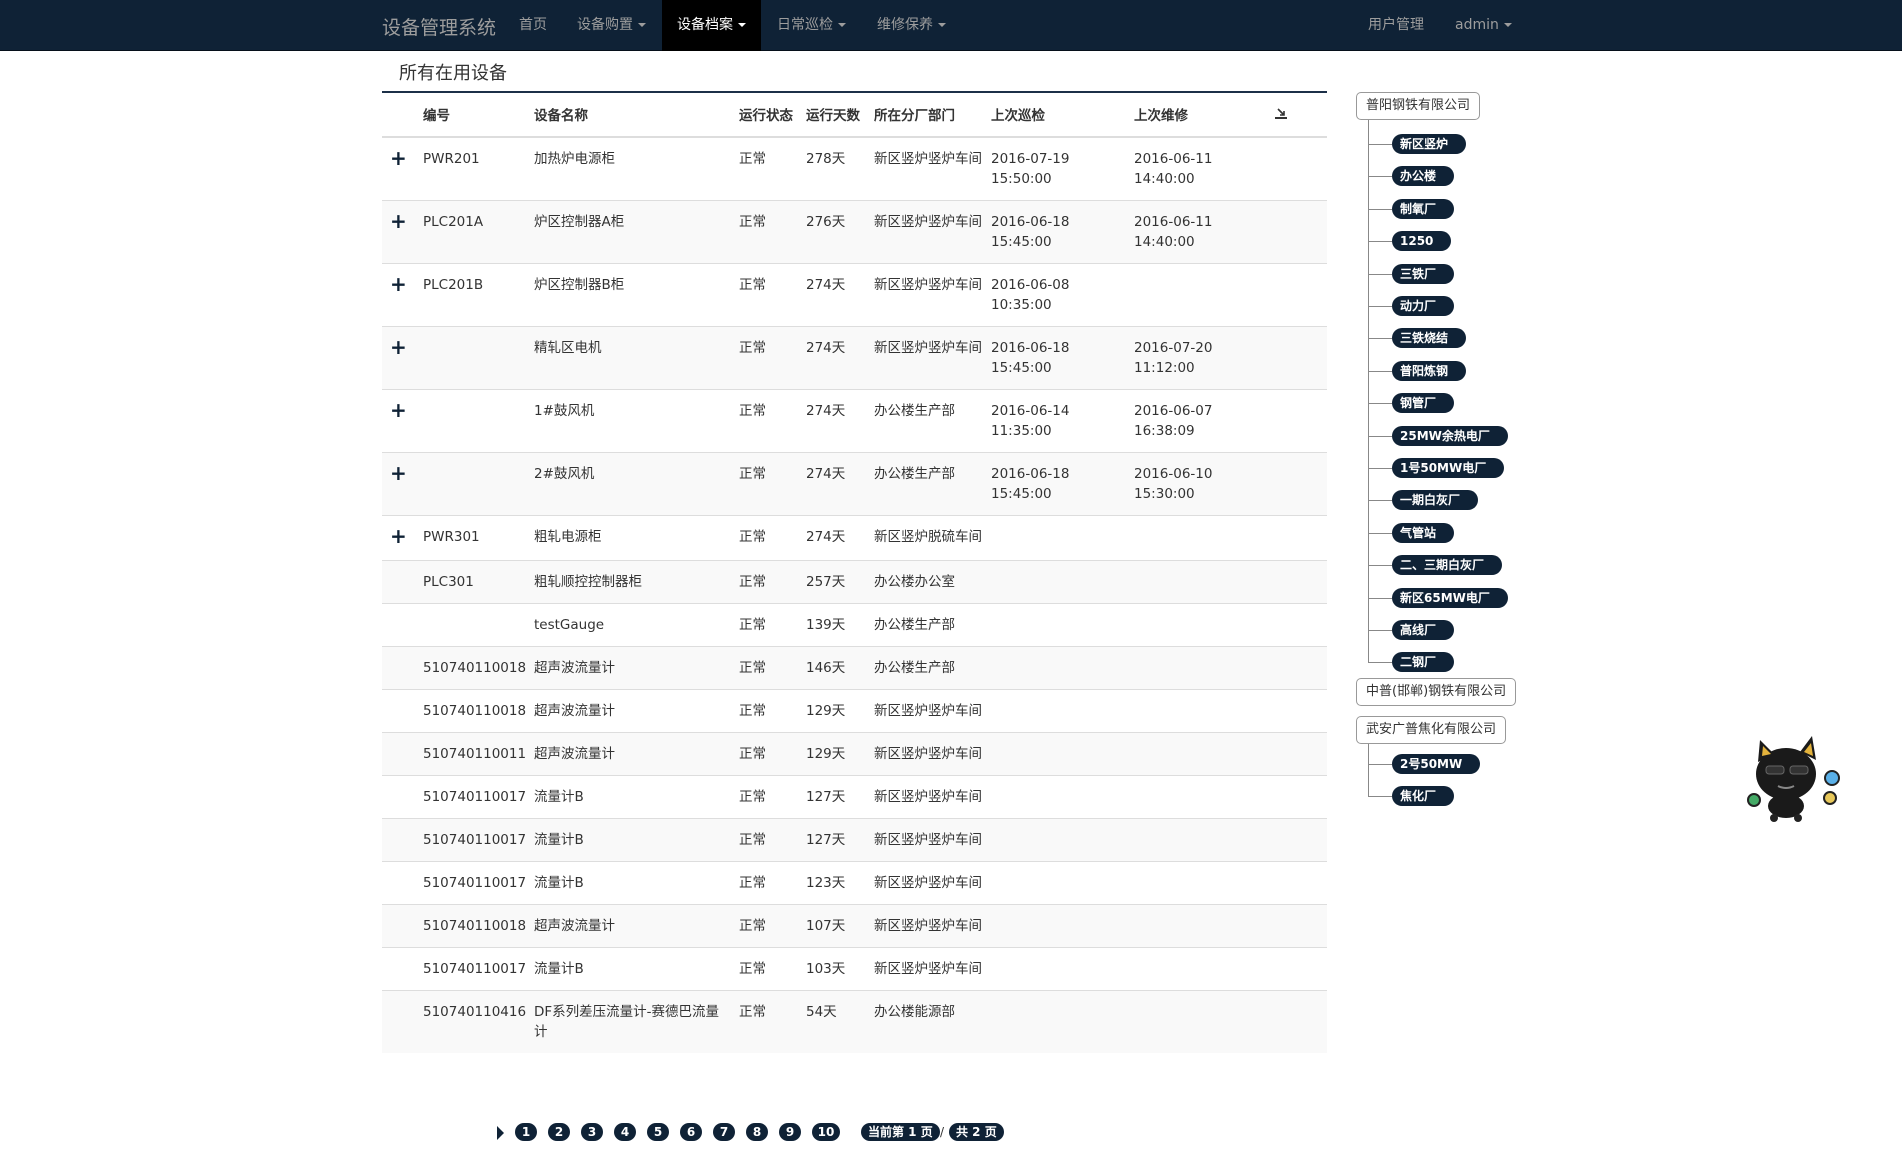 This screenshot has width=1902, height=1155. What do you see at coordinates (1436, 764) in the screenshot?
I see `tree-leaf-node: 2号50MW` at bounding box center [1436, 764].